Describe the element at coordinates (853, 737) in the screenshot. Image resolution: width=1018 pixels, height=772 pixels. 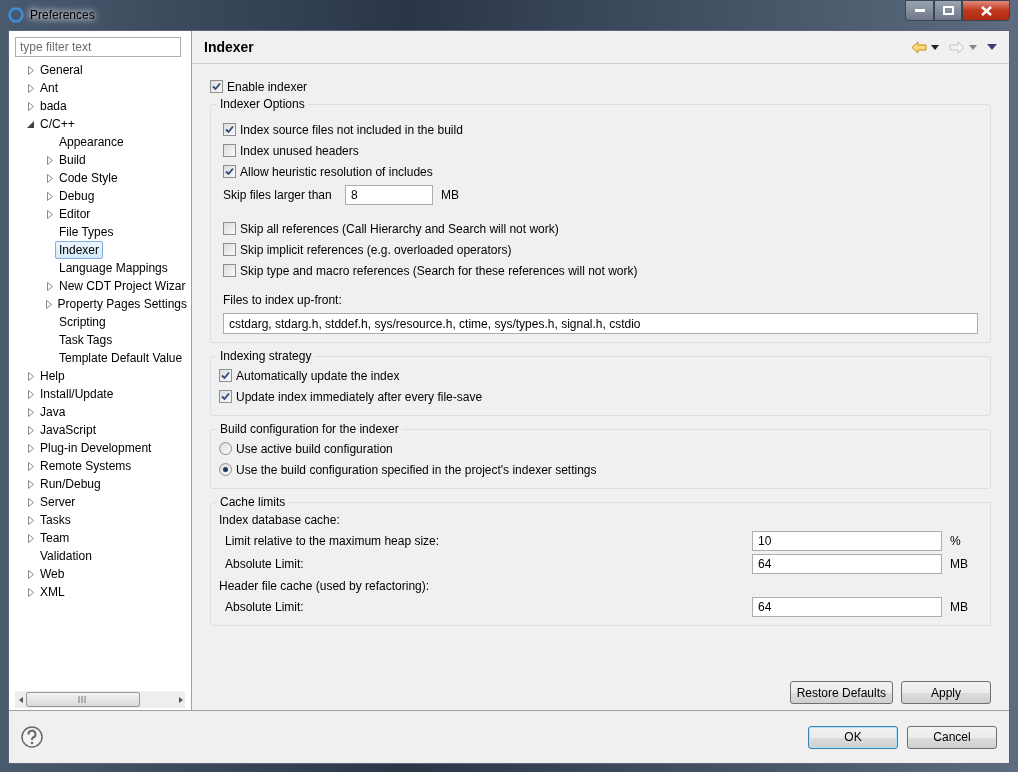
I see `ok-button: OK` at that location.